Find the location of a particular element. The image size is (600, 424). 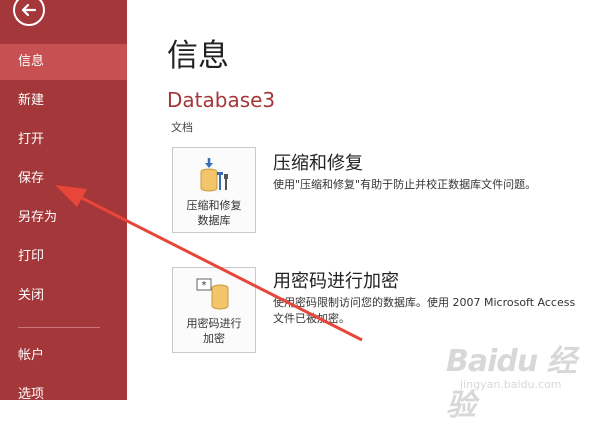

encrypt-label-line1: 用密码进行 is located at coordinates (214, 323).